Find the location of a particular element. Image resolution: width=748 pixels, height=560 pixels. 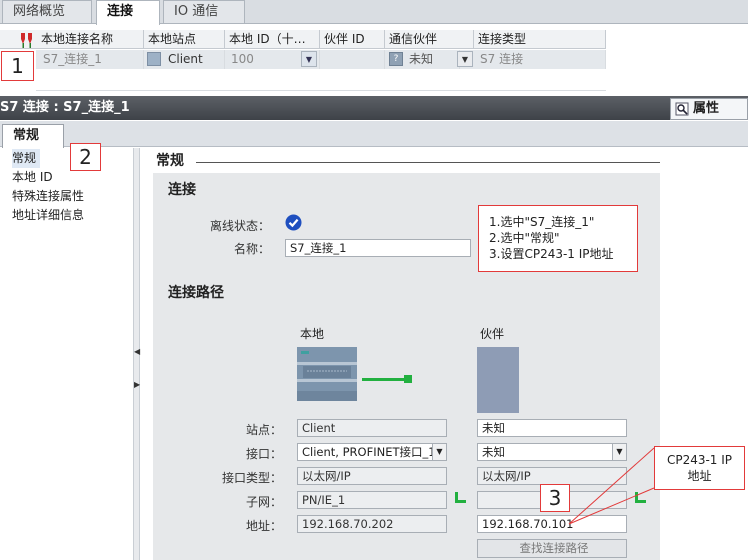

section-divider is located at coordinates (428, 162).